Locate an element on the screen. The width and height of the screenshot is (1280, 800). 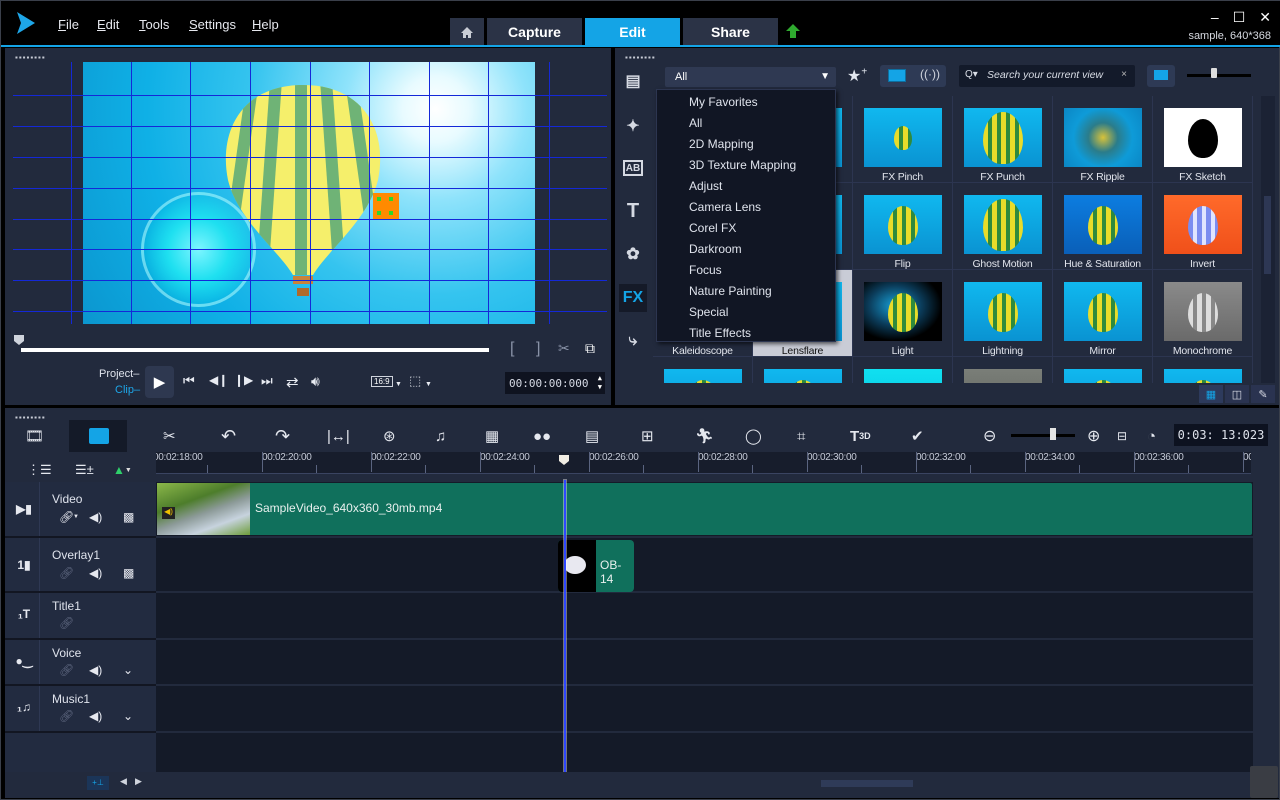
pan-zoom-icon: ⌗ is located at coordinates (801, 436).